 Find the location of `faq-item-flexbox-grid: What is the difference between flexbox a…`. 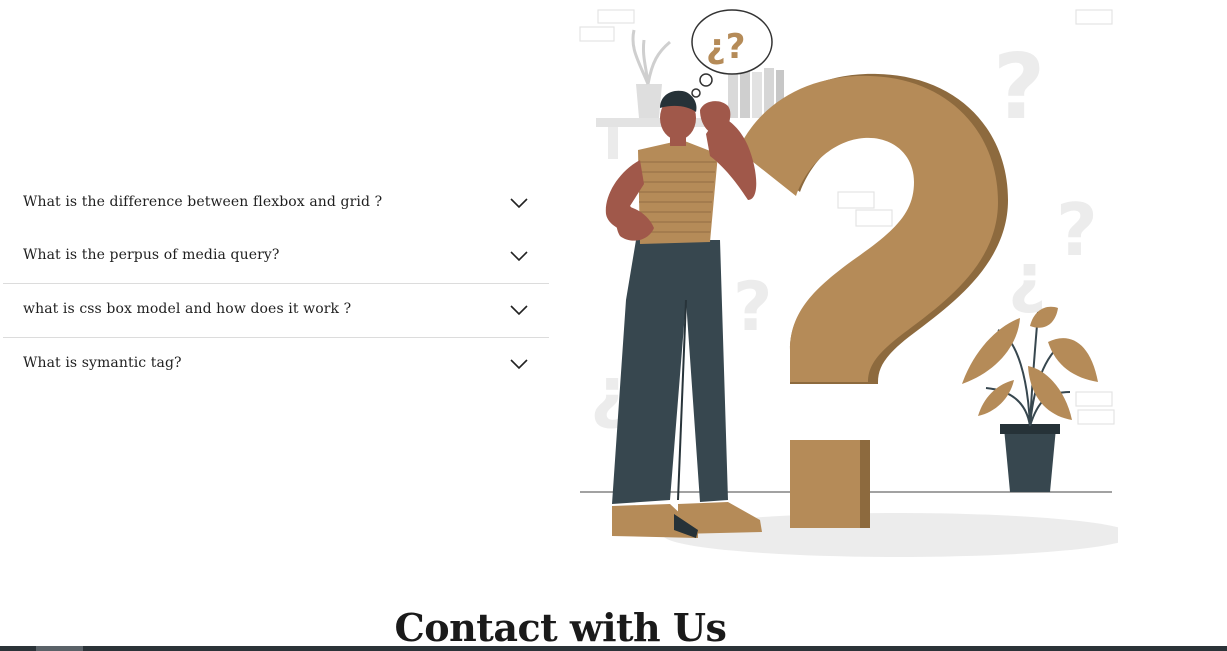

faq-item-flexbox-grid: What is the difference between flexbox a… is located at coordinates (276, 203).